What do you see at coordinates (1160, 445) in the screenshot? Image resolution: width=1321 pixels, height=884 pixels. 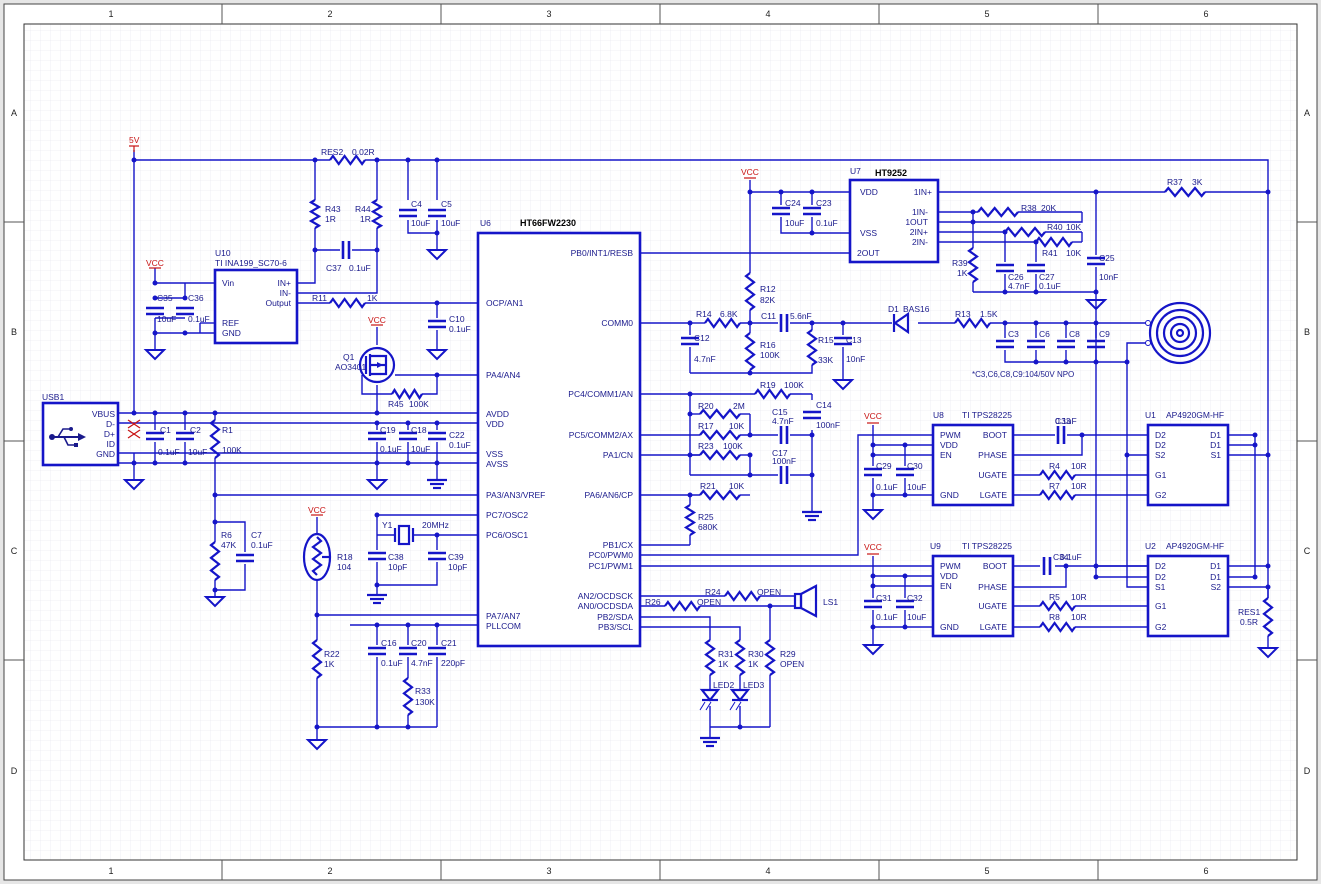 I see `svg-text: D2` at bounding box center [1160, 445].